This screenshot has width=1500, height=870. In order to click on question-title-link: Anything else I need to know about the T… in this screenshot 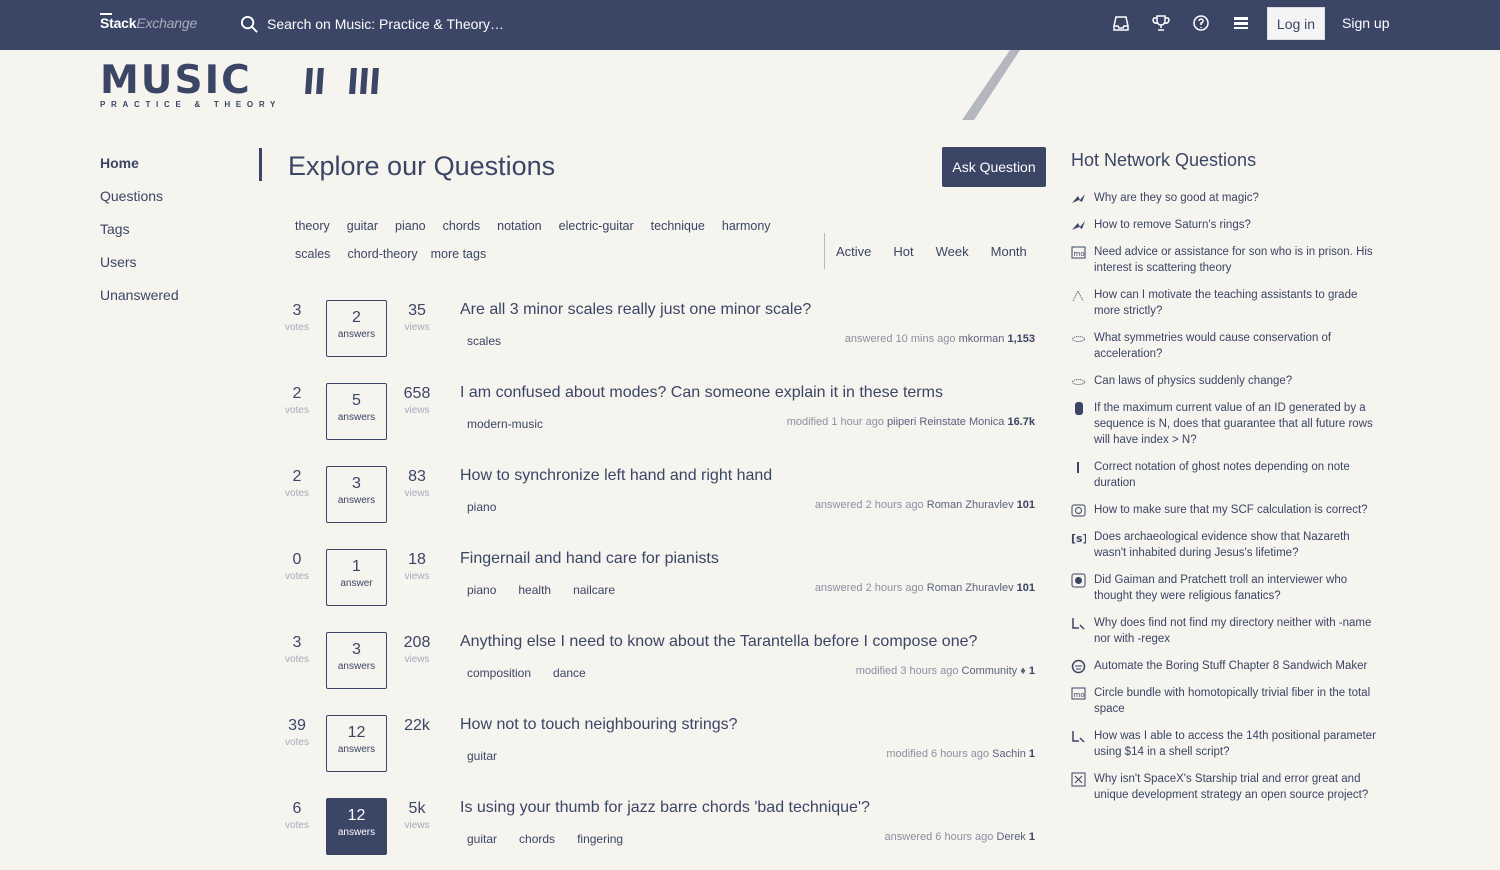, I will do `click(718, 642)`.